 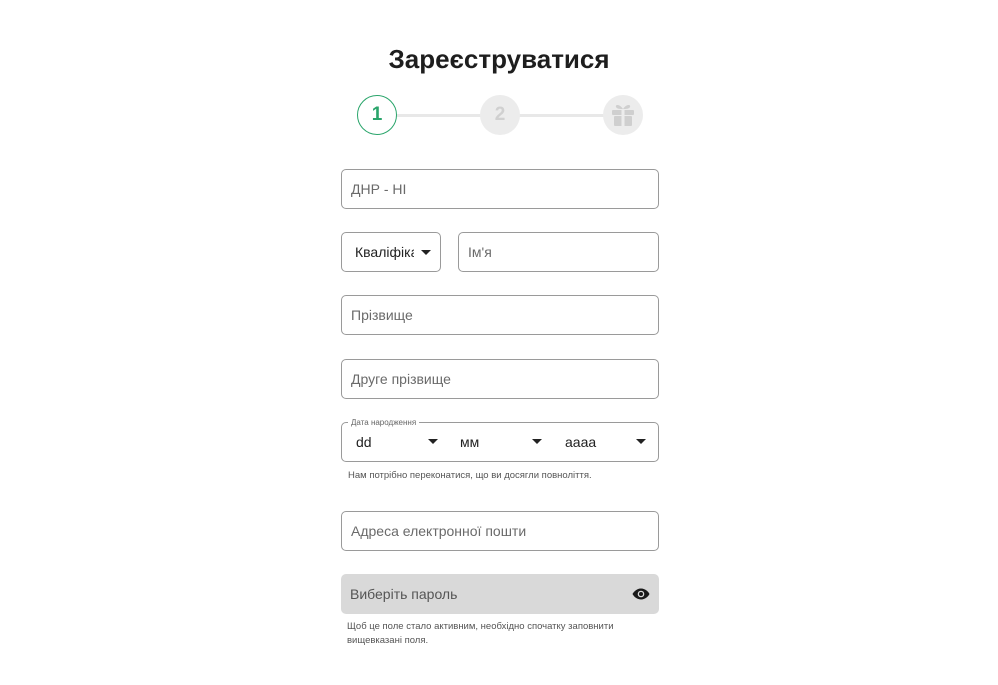 I want to click on title-select: Кваліфікація, so click(x=391, y=252).